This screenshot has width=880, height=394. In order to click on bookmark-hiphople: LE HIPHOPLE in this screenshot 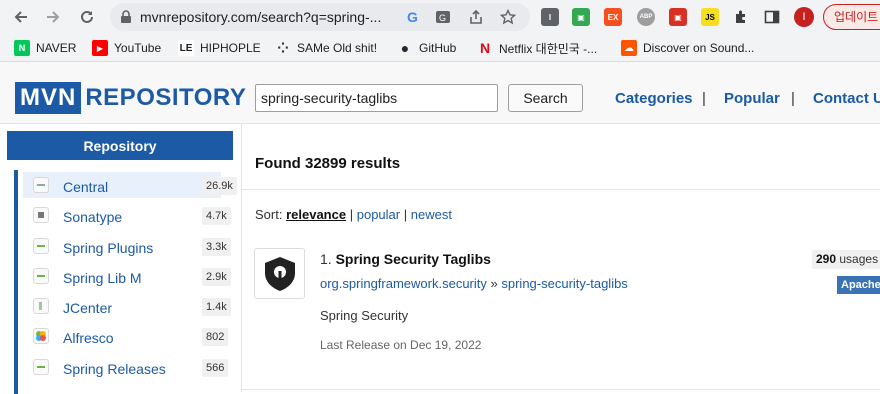, I will do `click(219, 48)`.